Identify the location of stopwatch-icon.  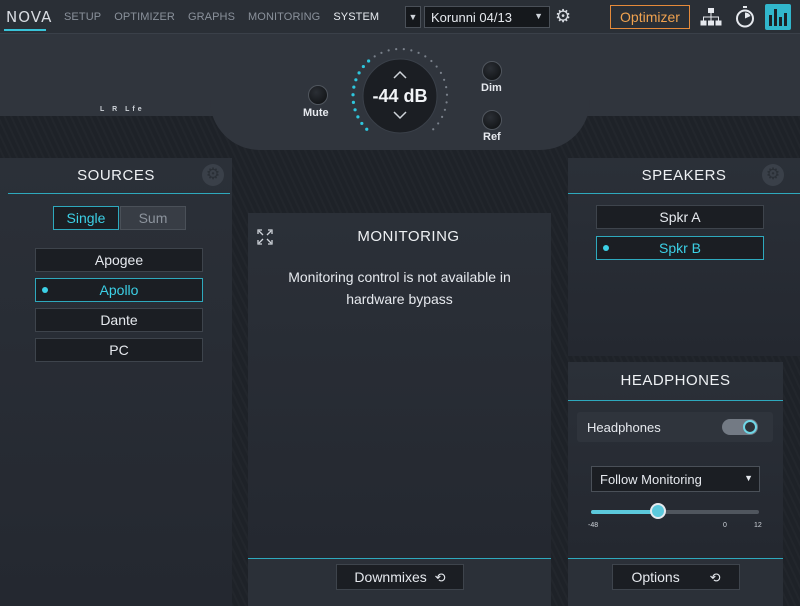
(745, 17).